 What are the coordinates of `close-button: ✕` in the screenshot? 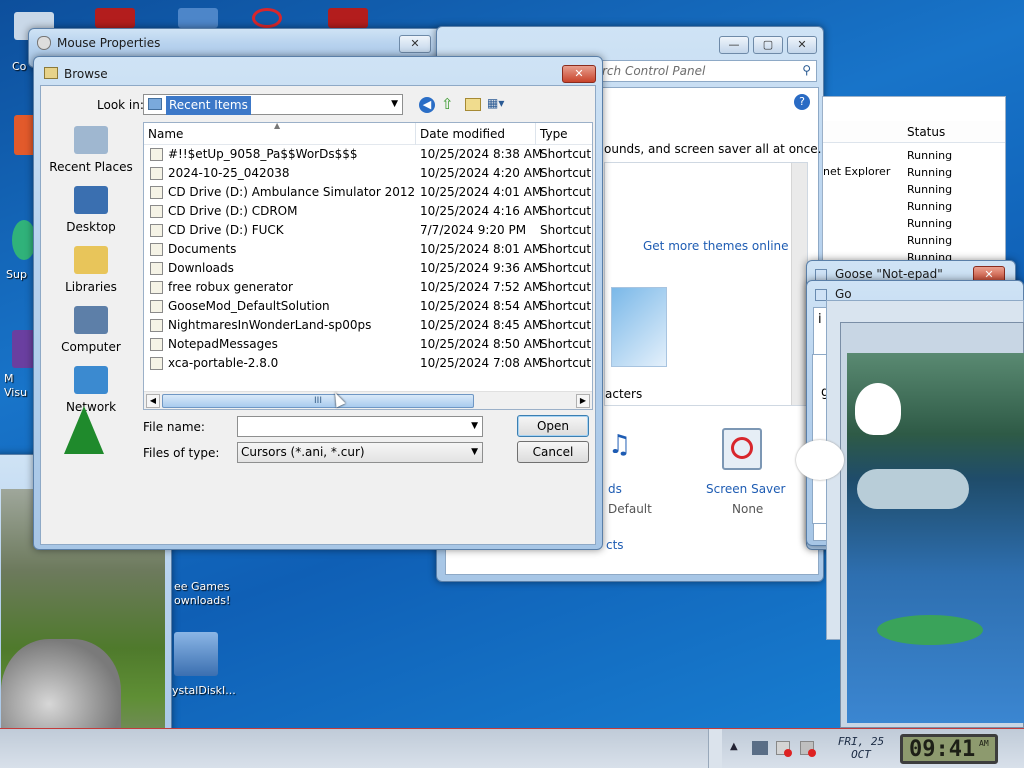 It's located at (802, 45).